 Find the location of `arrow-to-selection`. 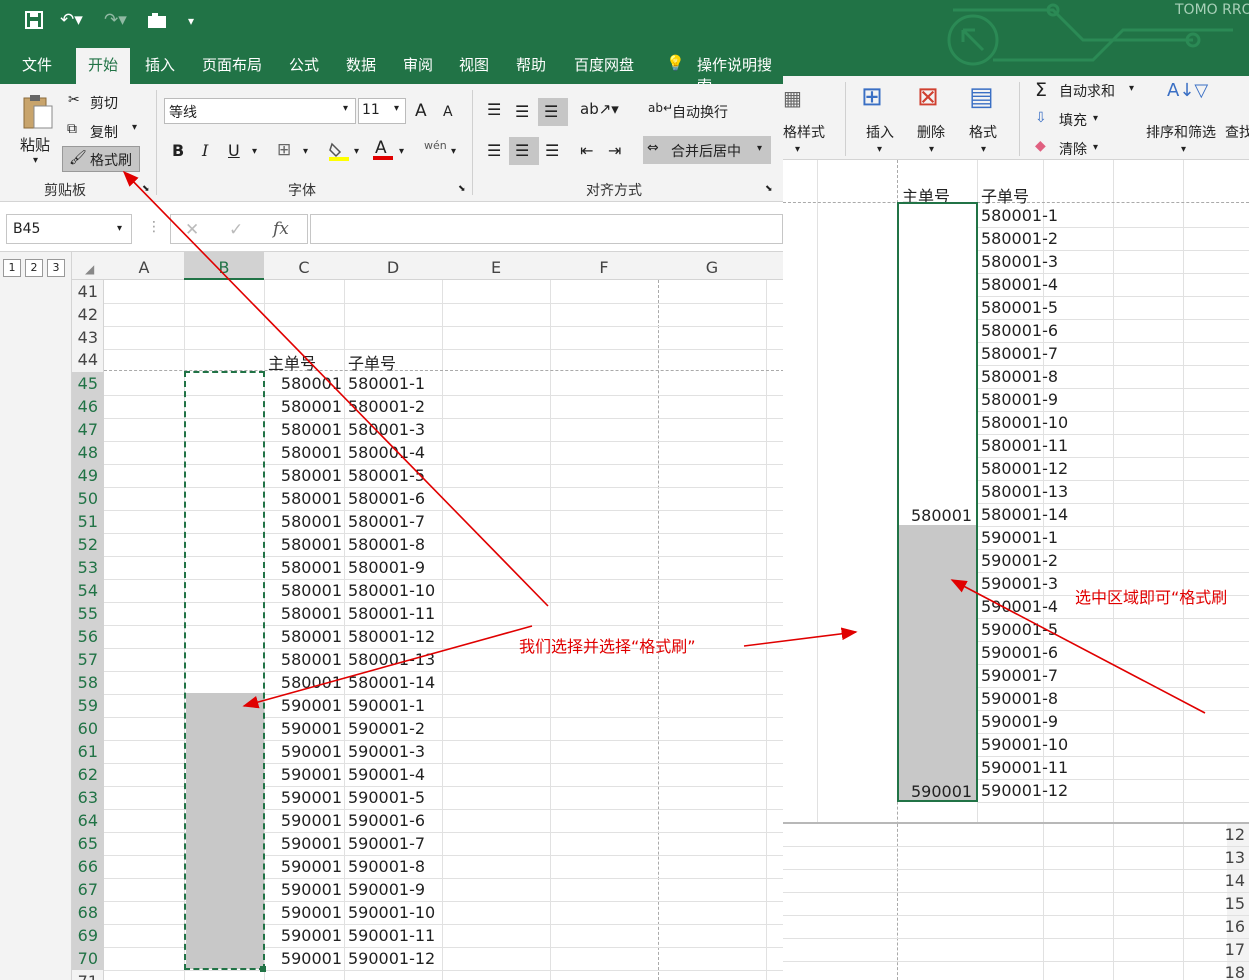

arrow-to-selection is located at coordinates (387, 667).